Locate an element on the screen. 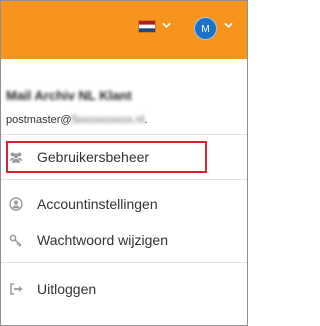 This screenshot has width=320, height=326. menu-item-accountinstellingen: Accountinstellingen is located at coordinates (124, 204).